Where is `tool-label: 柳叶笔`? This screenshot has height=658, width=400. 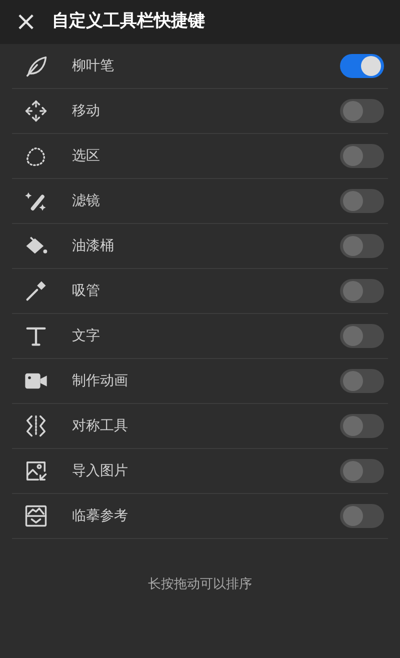
tool-label: 柳叶笔 is located at coordinates (93, 66).